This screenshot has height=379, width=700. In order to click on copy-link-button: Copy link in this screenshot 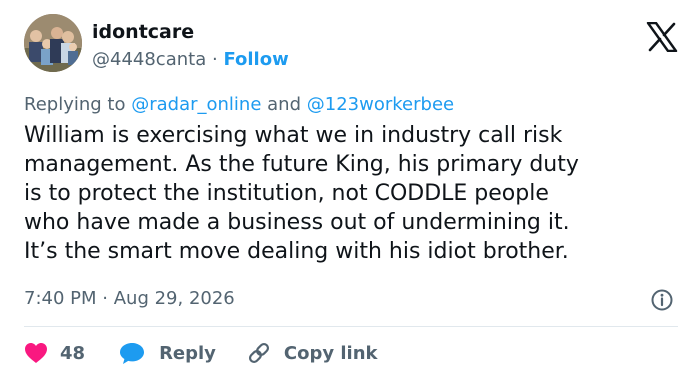, I will do `click(312, 353)`.